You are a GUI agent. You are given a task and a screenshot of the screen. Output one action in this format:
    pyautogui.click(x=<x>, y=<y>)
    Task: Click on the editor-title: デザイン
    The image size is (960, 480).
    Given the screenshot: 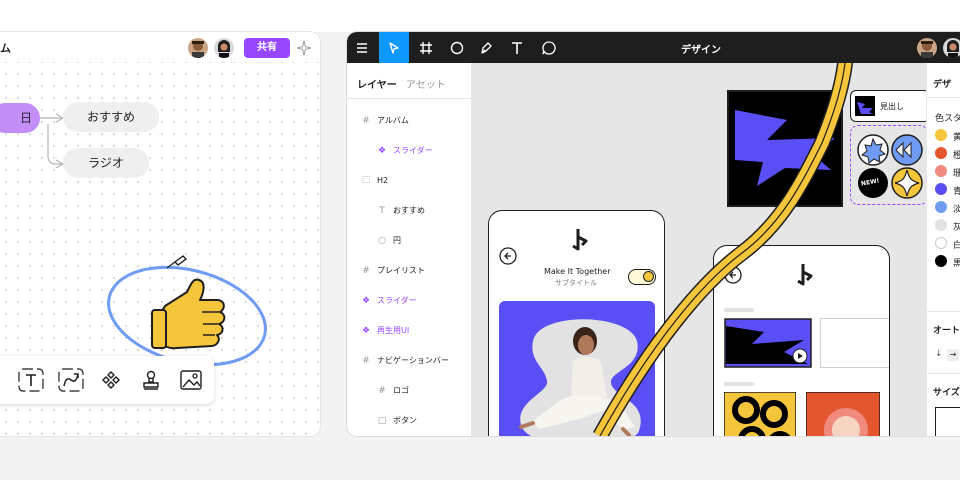 What is the action you would take?
    pyautogui.click(x=701, y=50)
    